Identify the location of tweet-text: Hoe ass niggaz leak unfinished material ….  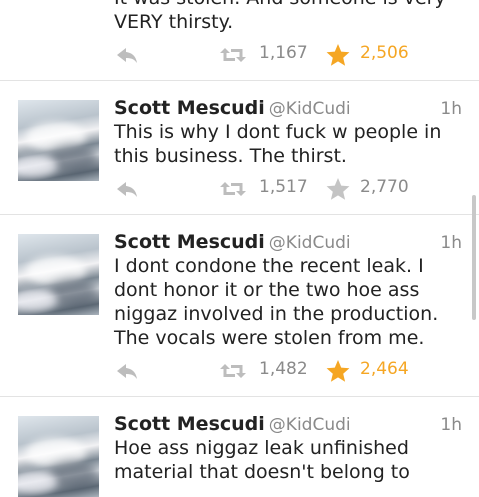
(262, 460).